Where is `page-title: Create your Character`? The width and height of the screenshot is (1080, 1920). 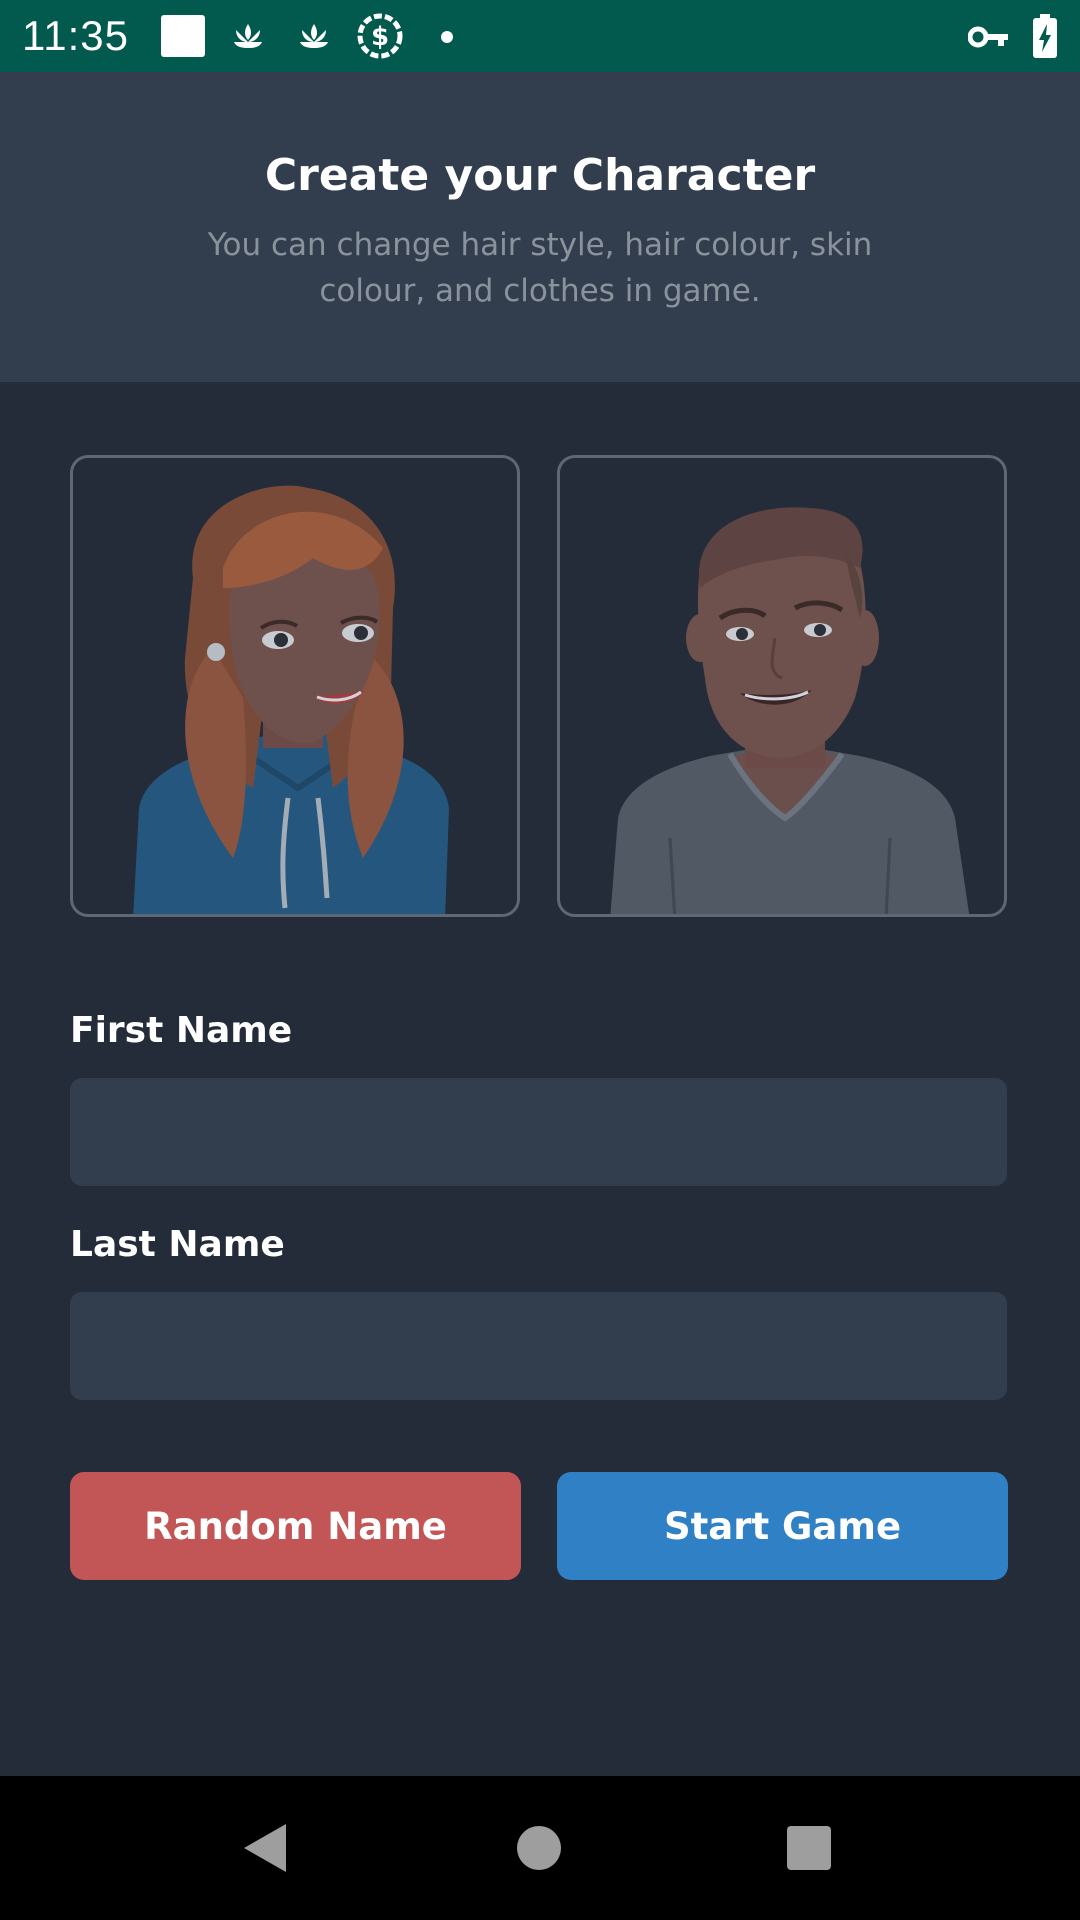
page-title: Create your Character is located at coordinates (540, 175).